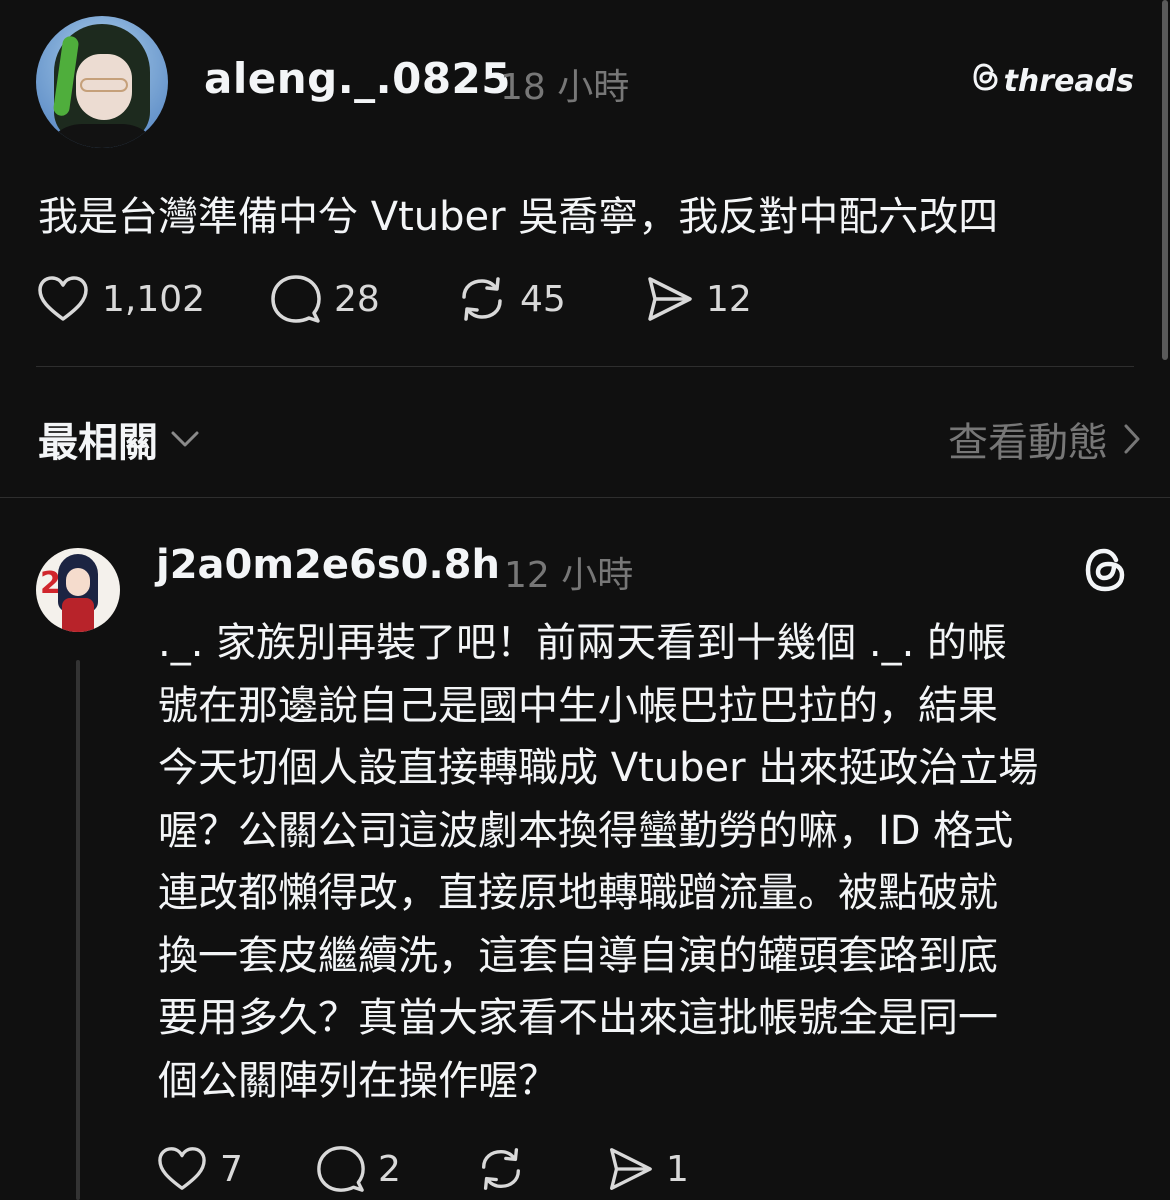 This screenshot has height=1200, width=1170. I want to click on post-username: aleng._.0825, so click(357, 78).